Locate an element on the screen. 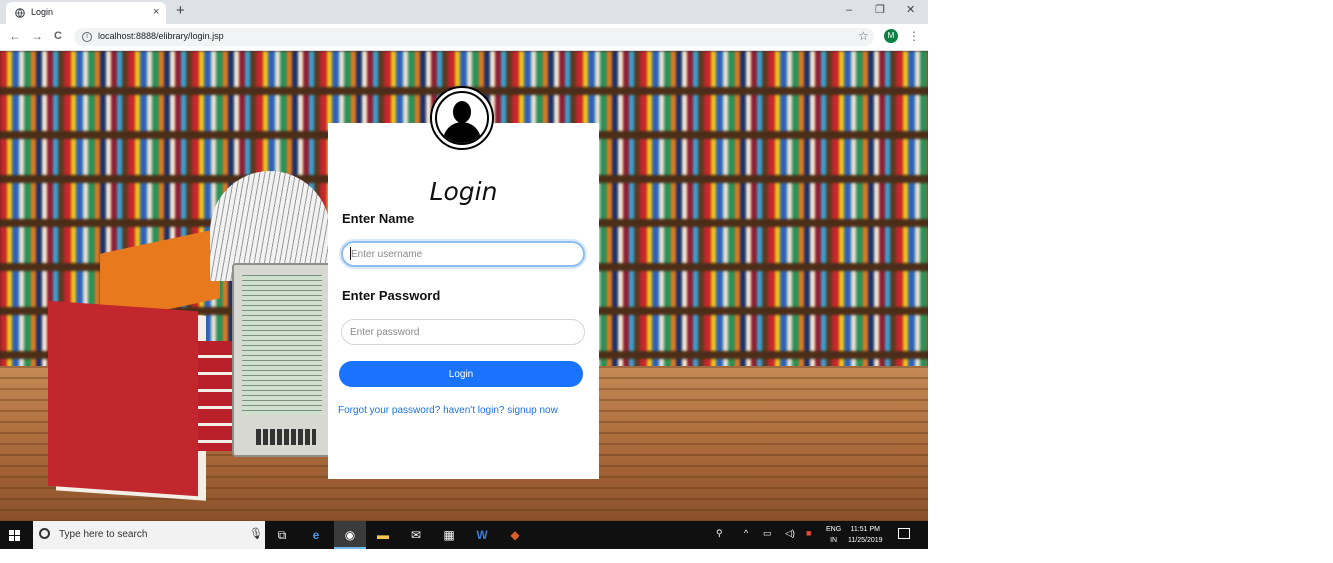 The height and width of the screenshot is (563, 1333). battery-icon: ▭ is located at coordinates (767, 533).